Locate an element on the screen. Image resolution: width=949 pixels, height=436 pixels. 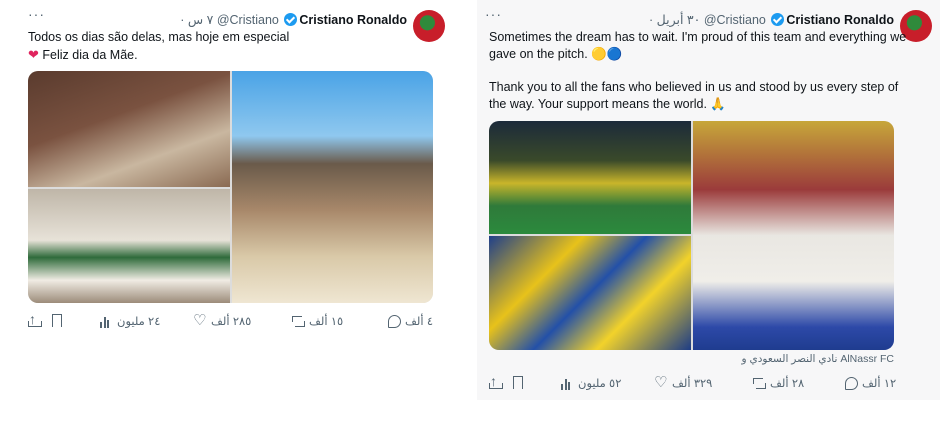
tweet-action-bar: ٥٢ مليون ٣٢٩ ألف ٢٨ ألف ١٢ ألف is located at coordinates (692, 383).